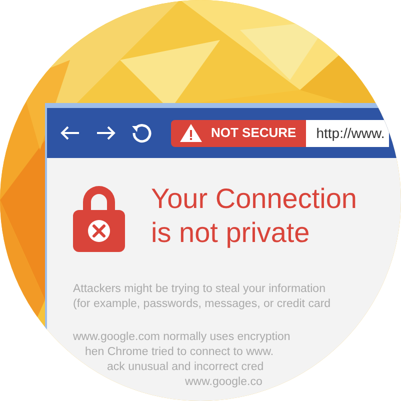 The width and height of the screenshot is (401, 401). Describe the element at coordinates (347, 133) in the screenshot. I see `address-field: http://www.` at that location.